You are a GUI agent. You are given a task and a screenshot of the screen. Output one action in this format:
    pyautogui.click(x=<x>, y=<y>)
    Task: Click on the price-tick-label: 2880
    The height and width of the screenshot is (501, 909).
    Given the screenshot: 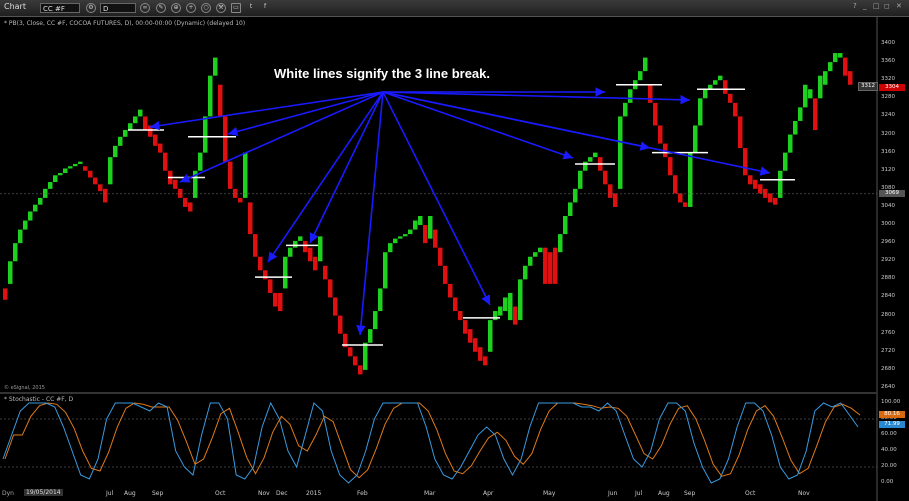 What is the action you would take?
    pyautogui.click(x=888, y=278)
    